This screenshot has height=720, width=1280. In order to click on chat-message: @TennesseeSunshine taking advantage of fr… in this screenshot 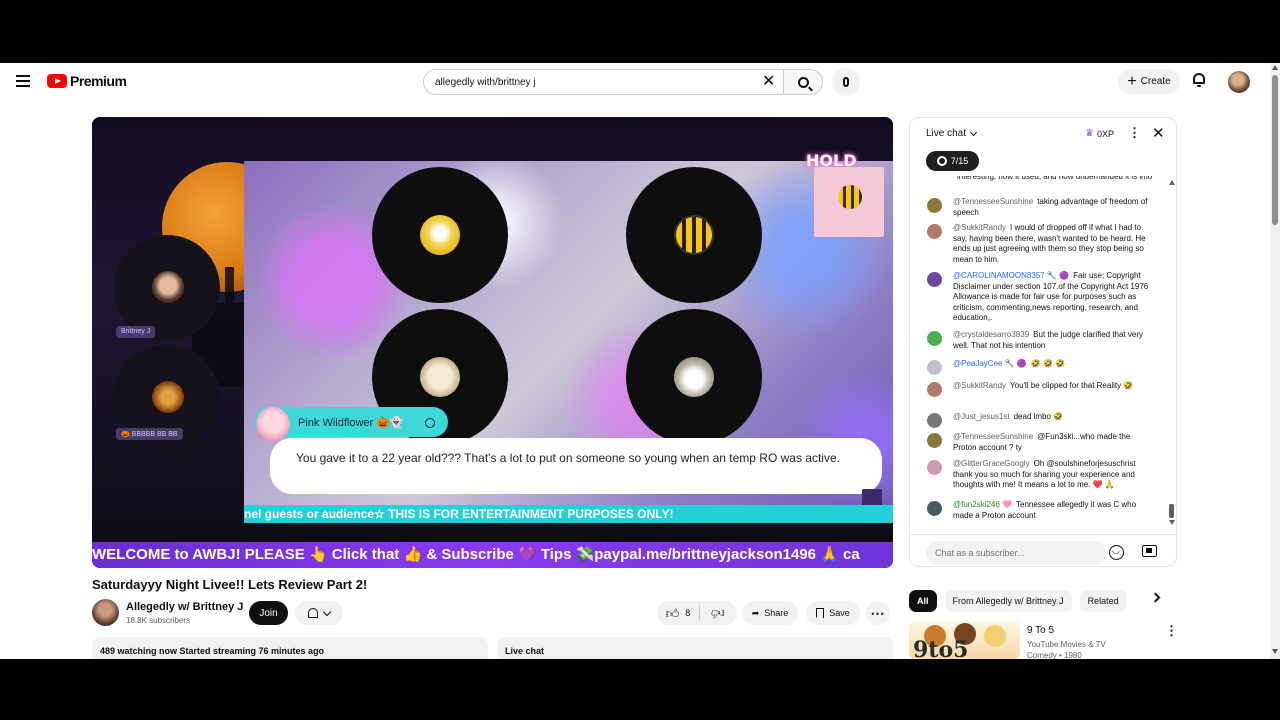, I will do `click(1039, 207)`.